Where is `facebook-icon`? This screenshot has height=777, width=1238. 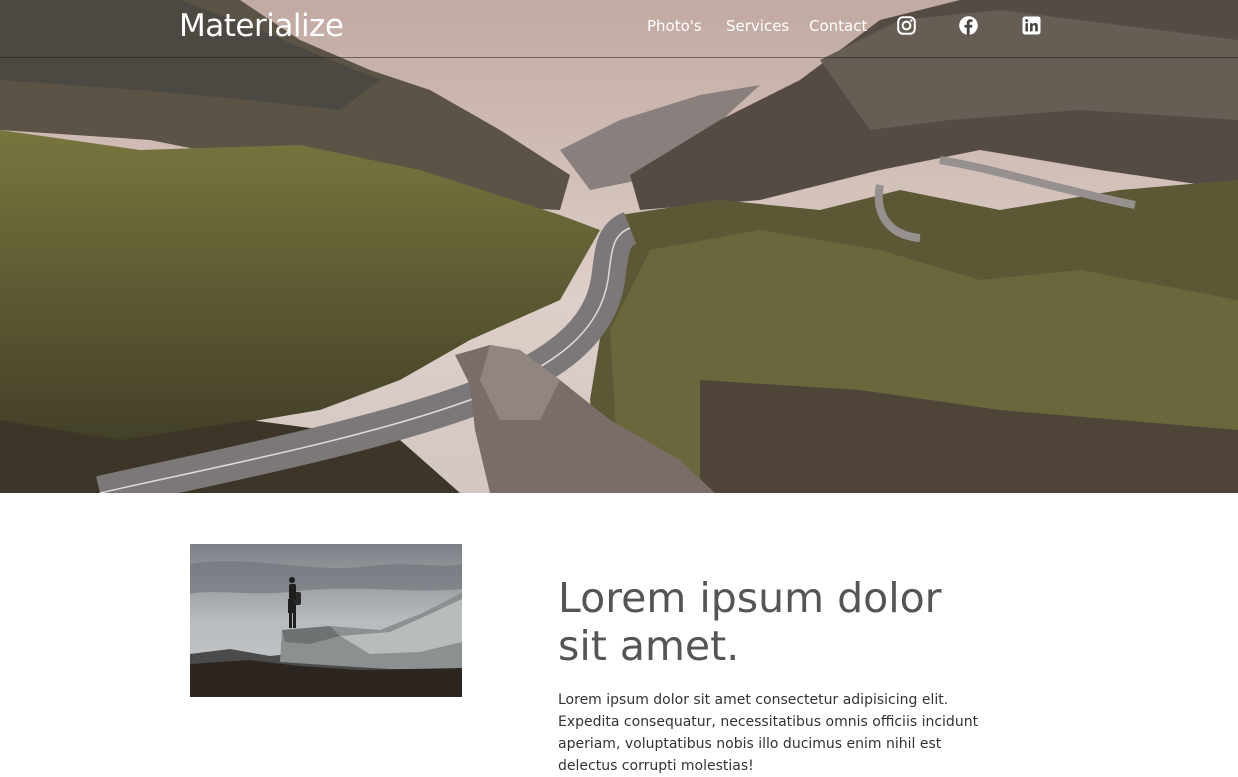
facebook-icon is located at coordinates (968, 25).